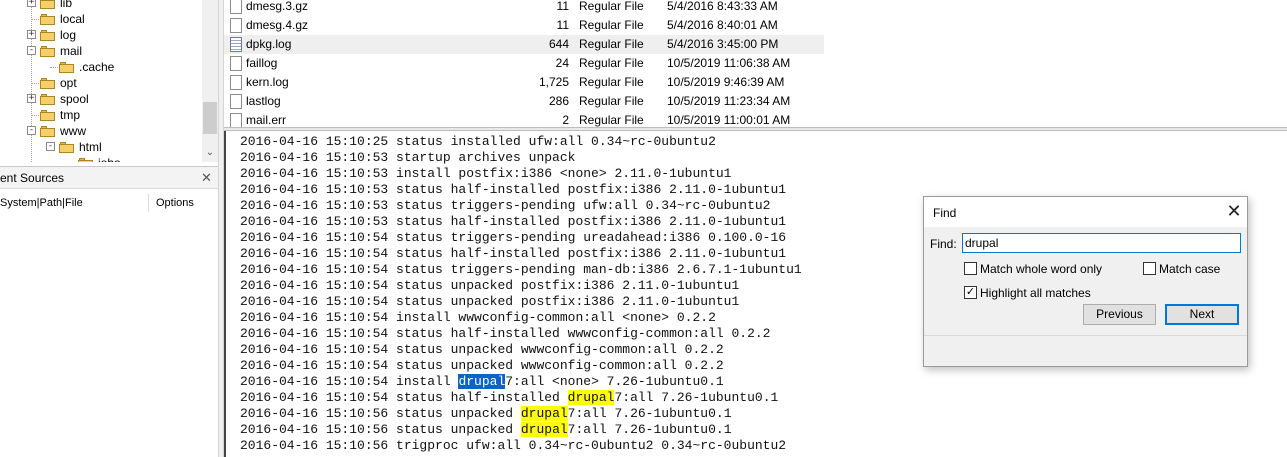  I want to click on tree-scrollbar: ⌄, so click(210, 81).